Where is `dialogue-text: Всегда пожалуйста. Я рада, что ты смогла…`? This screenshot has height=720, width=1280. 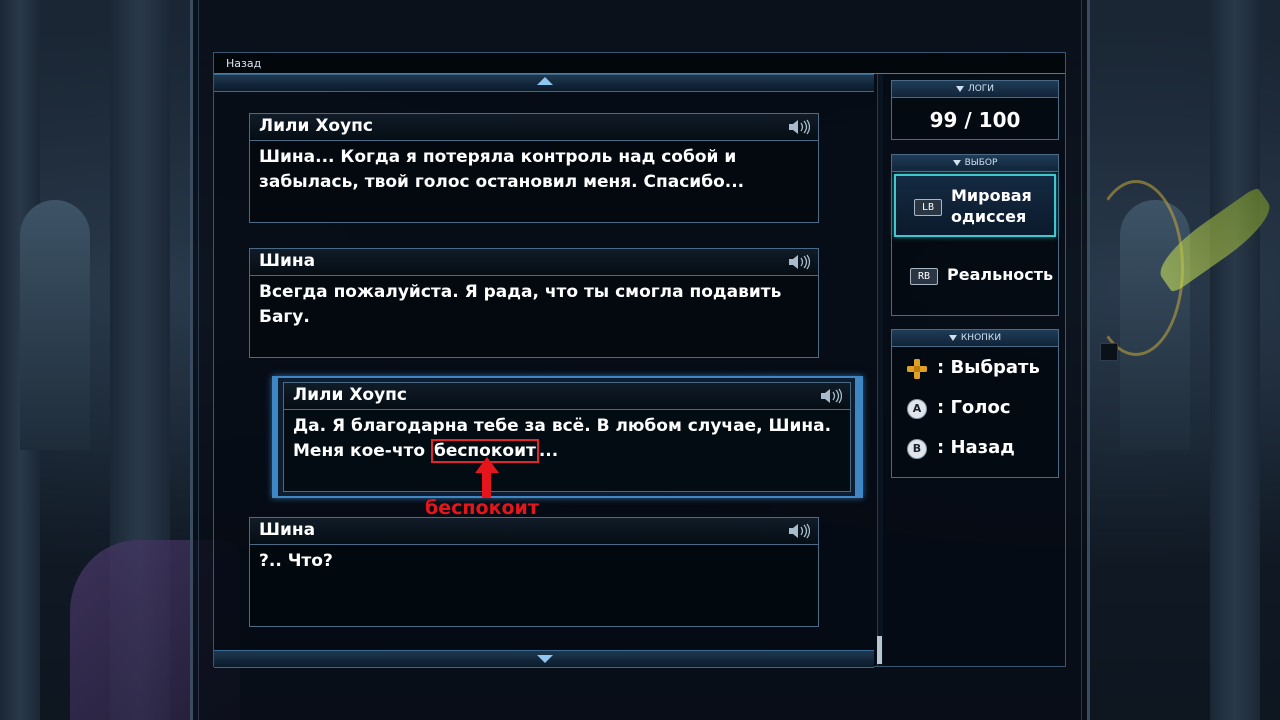 dialogue-text: Всегда пожалуйста. Я рада, что ты смогла… is located at coordinates (534, 305).